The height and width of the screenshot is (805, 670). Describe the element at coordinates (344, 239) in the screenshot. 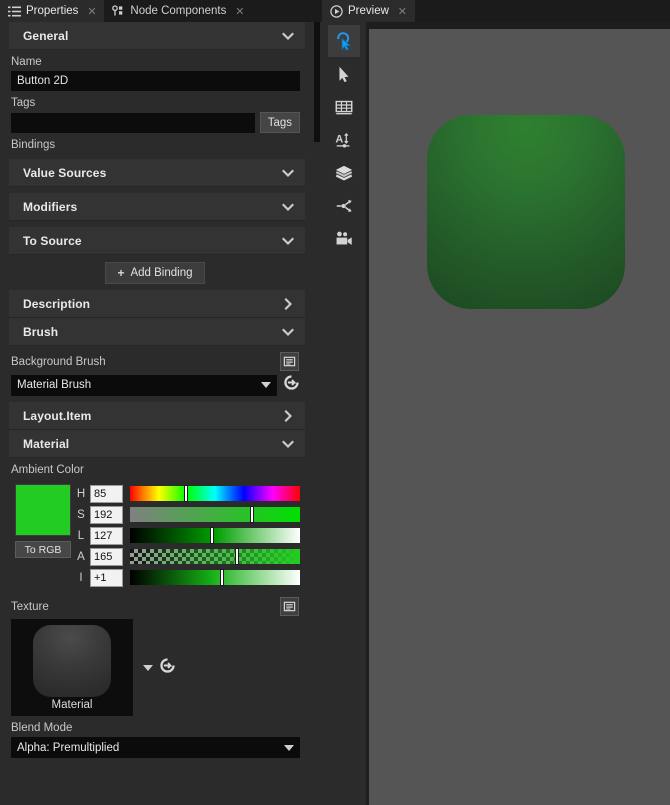

I see `camera-tool` at that location.